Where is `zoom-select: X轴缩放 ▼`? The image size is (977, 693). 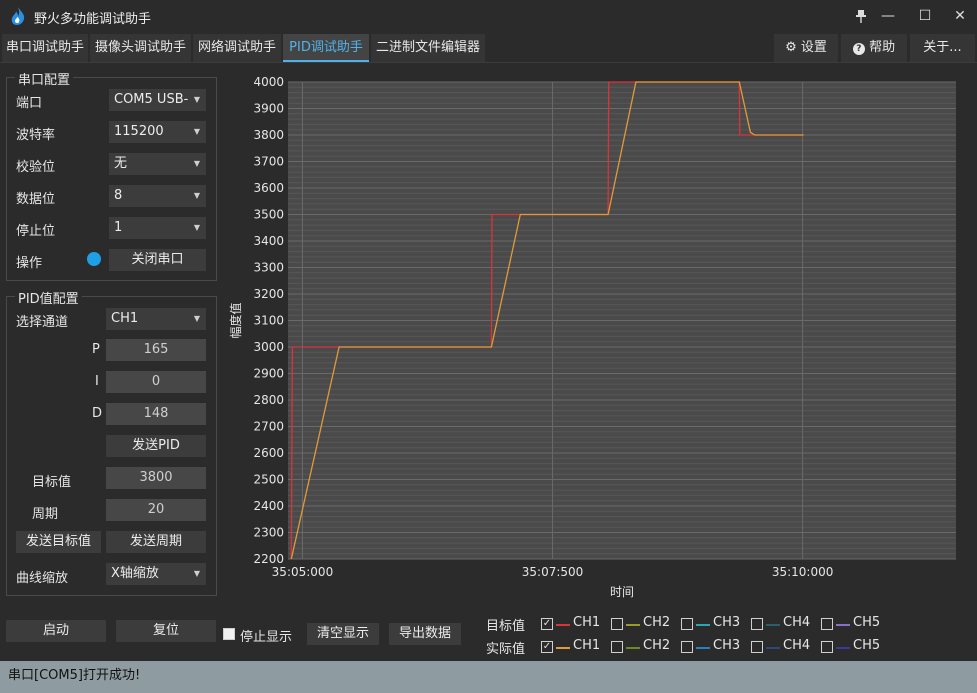 zoom-select: X轴缩放 ▼ is located at coordinates (156, 574).